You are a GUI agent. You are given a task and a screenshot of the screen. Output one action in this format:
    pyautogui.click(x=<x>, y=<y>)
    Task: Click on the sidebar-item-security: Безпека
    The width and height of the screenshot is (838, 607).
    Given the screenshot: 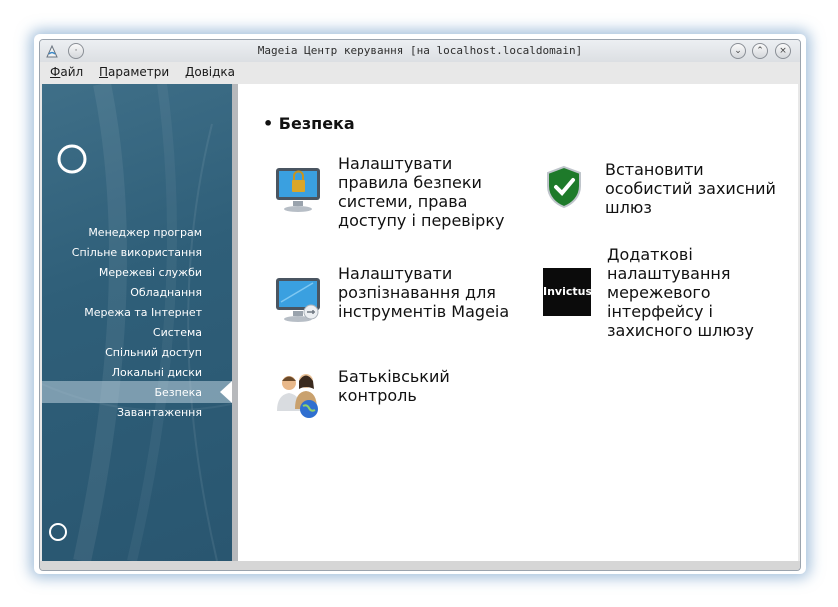 What is the action you would take?
    pyautogui.click(x=178, y=392)
    